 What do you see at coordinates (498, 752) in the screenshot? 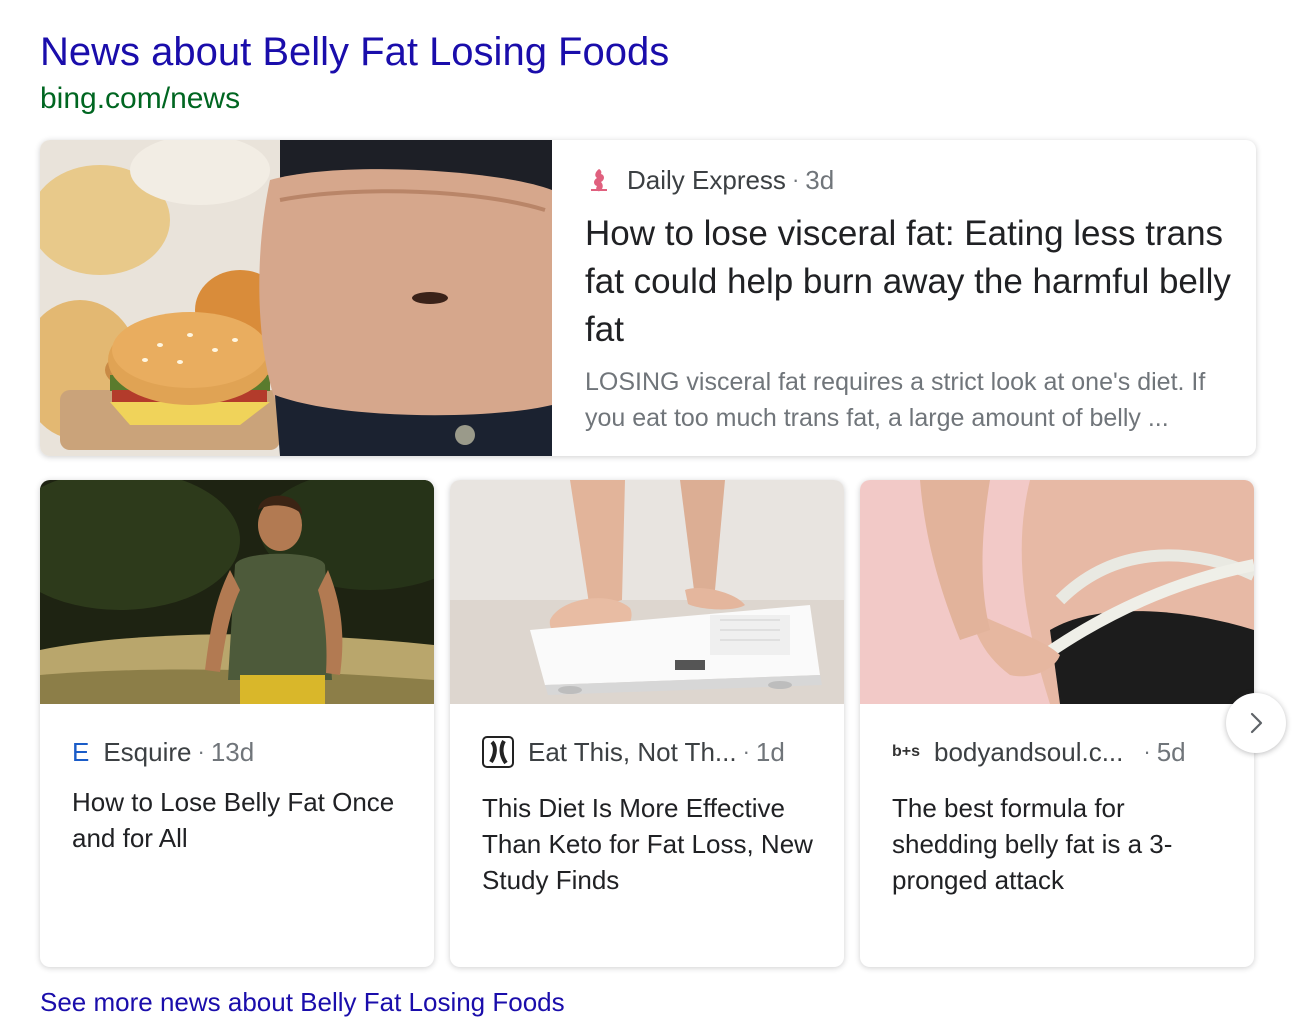
I see `eat-this-not-that-logo-icon` at bounding box center [498, 752].